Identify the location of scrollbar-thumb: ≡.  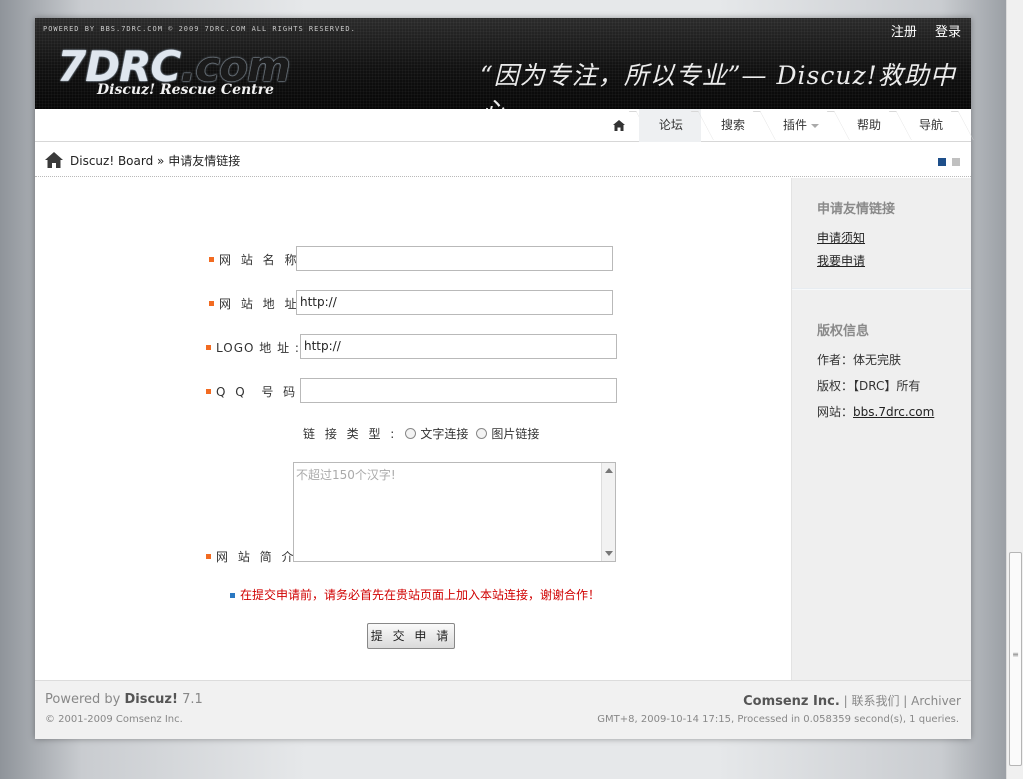
(1015, 659).